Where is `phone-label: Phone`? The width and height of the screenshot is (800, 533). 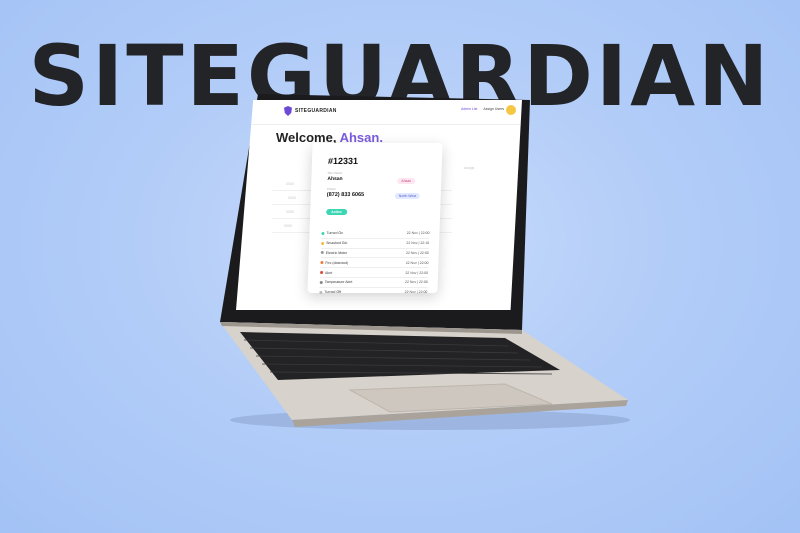 phone-label: Phone is located at coordinates (331, 189).